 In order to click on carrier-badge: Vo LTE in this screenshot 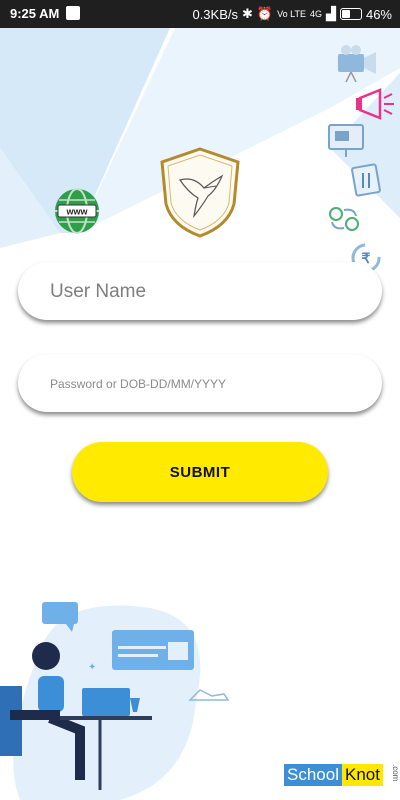, I will do `click(291, 14)`.